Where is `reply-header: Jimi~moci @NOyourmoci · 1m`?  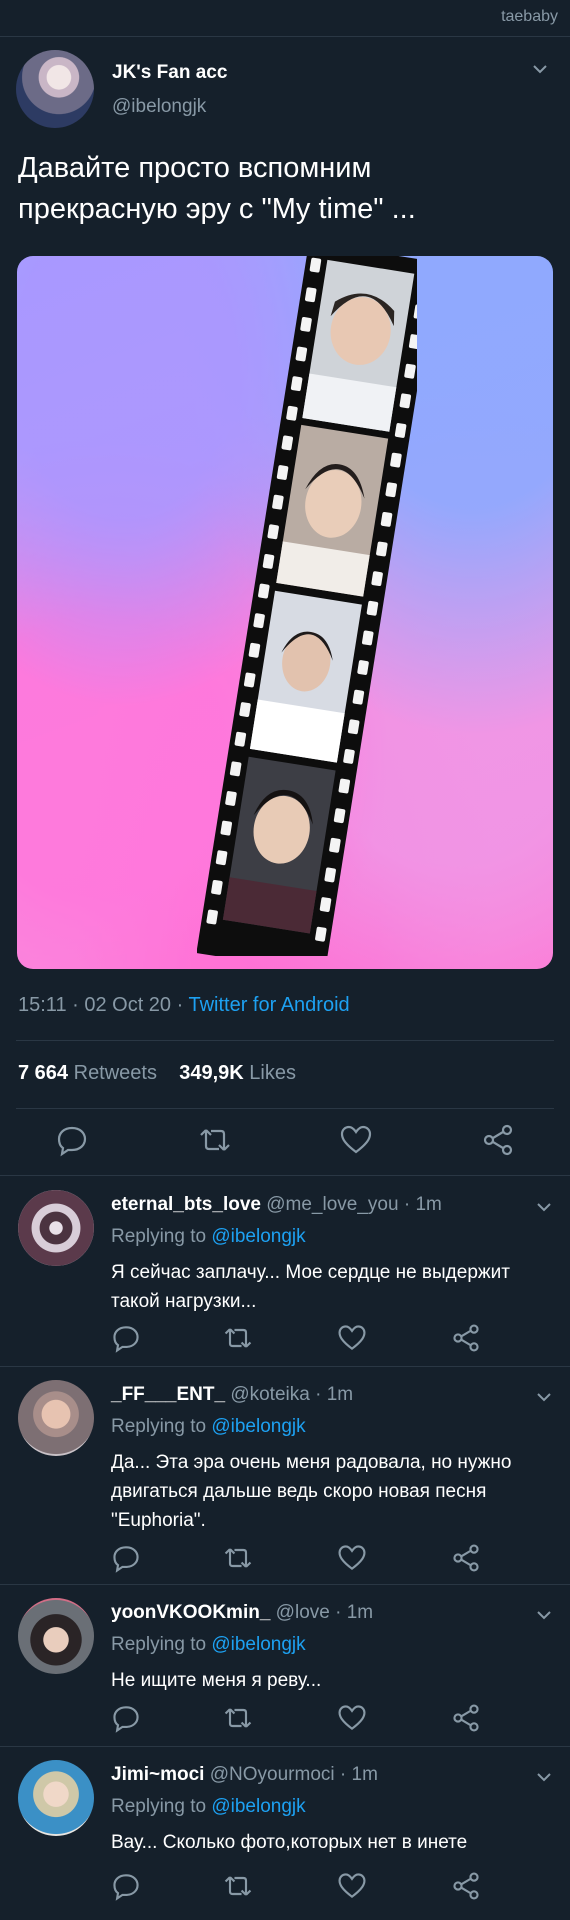
reply-header: Jimi~moci @NOyourmoci · 1m is located at coordinates (244, 1775).